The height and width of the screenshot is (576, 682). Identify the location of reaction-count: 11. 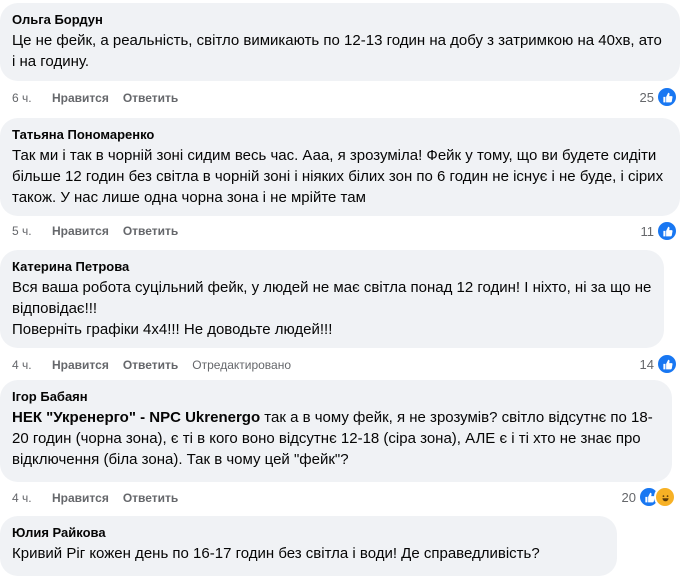
(647, 231).